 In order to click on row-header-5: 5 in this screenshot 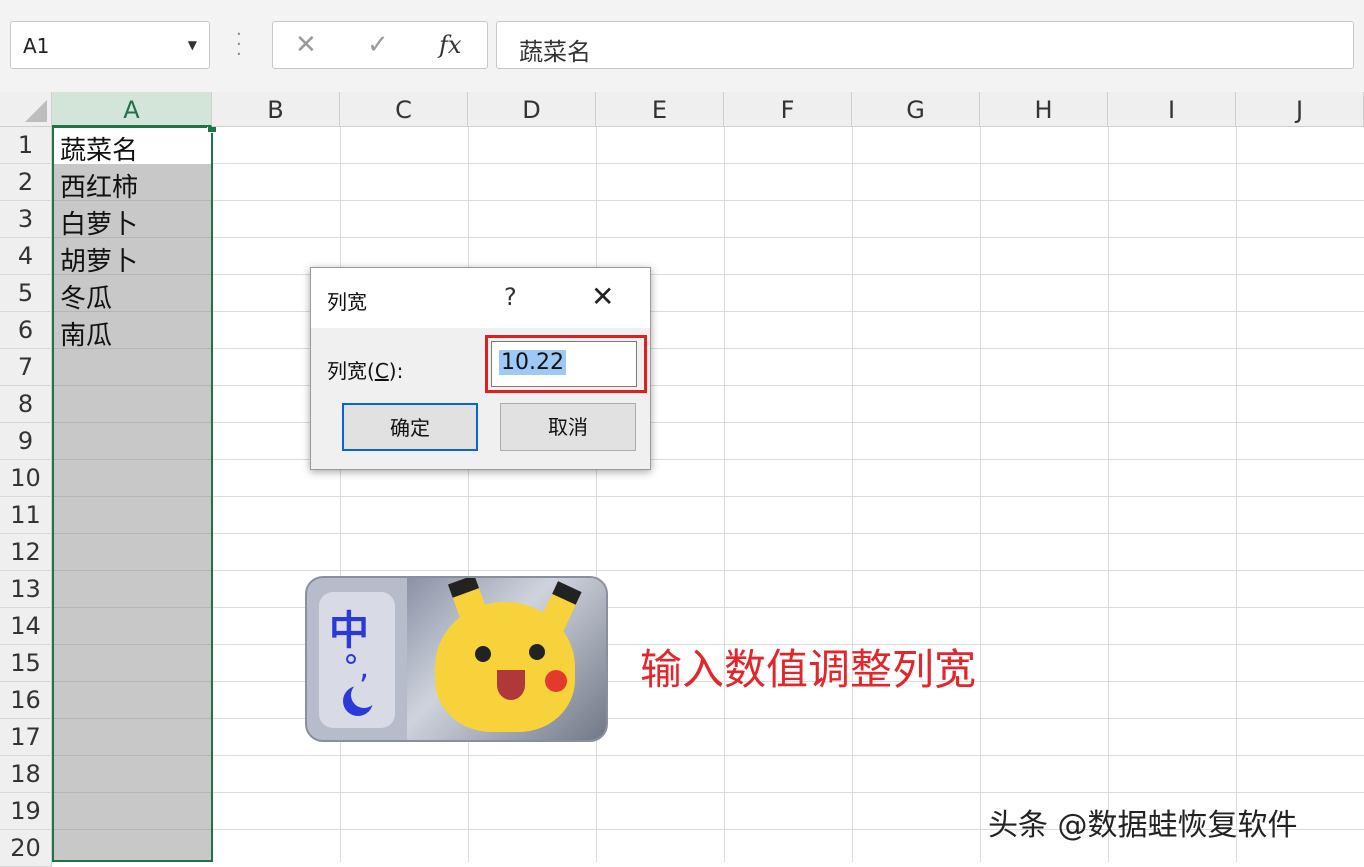, I will do `click(26, 293)`.